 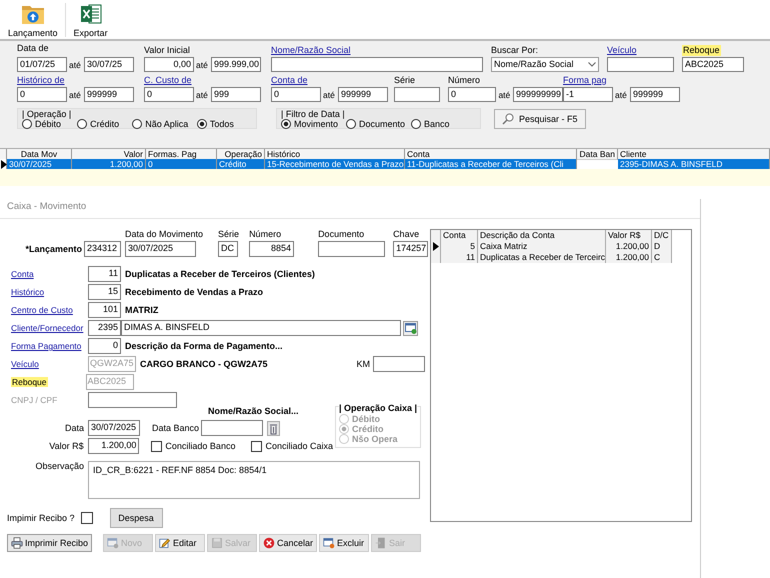 What do you see at coordinates (104, 328) in the screenshot?
I see `input-field: 2395` at bounding box center [104, 328].